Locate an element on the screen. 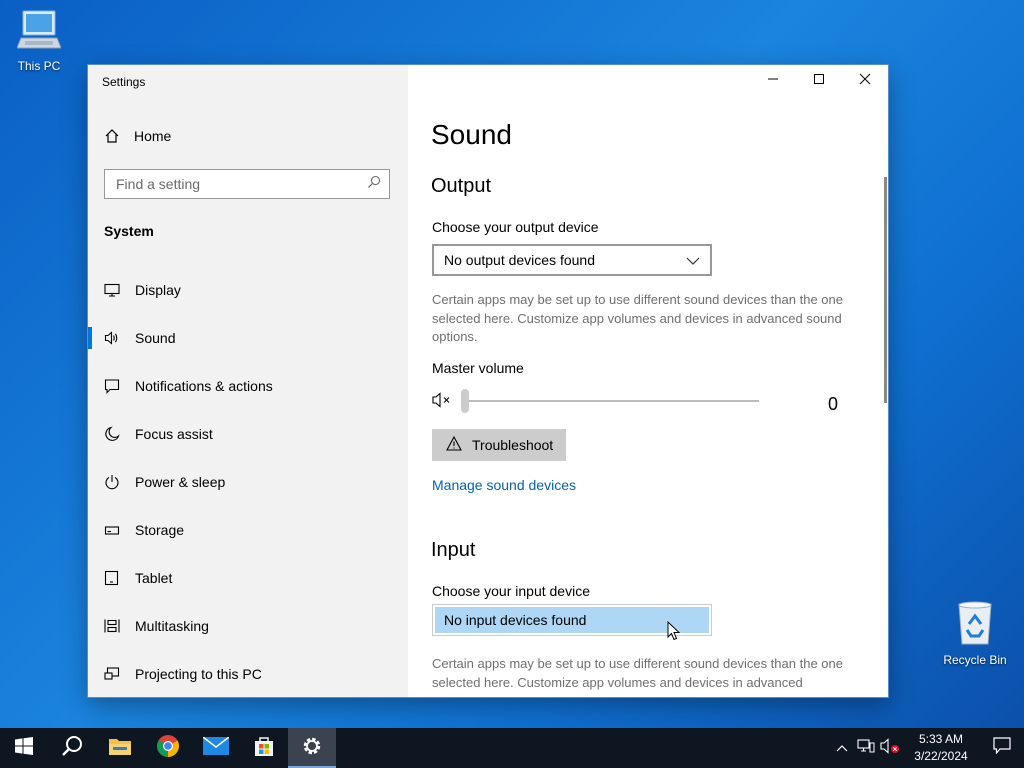 Image resolution: width=1024 pixels, height=768 pixels. sidebar-item-label: Storage is located at coordinates (160, 530).